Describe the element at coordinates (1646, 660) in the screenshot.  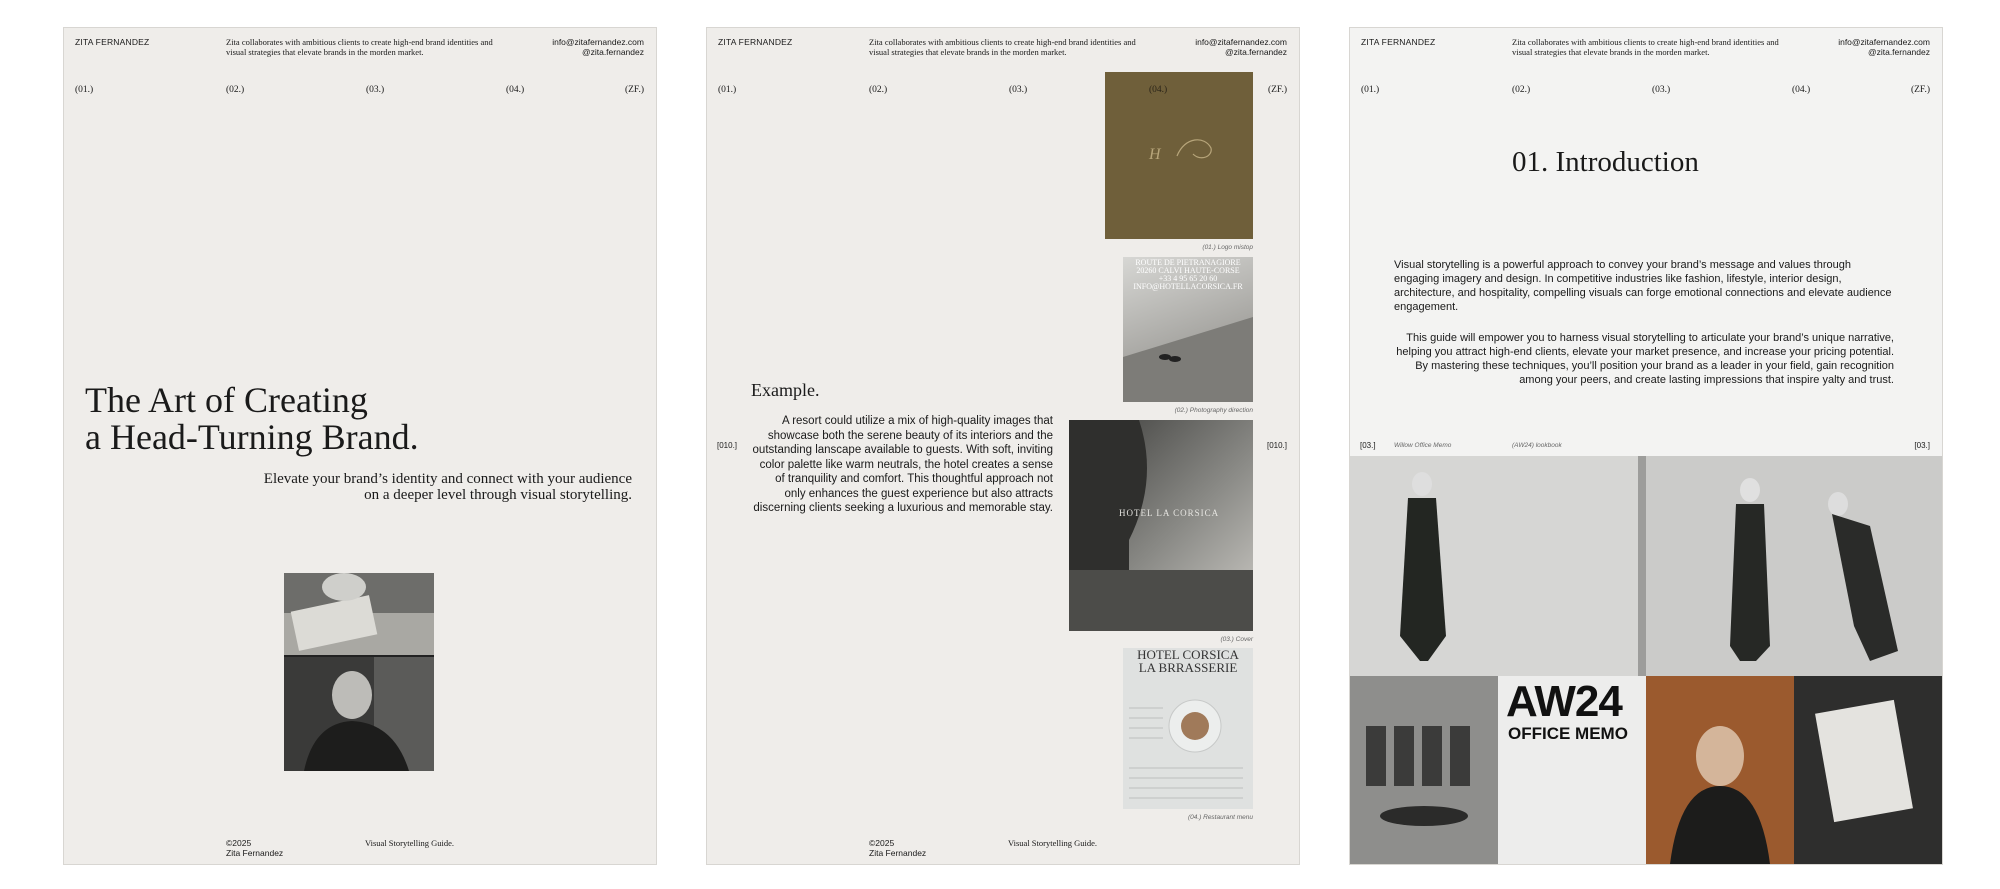
I see `lookbook-image: AW24 OFFICE MEMO` at that location.